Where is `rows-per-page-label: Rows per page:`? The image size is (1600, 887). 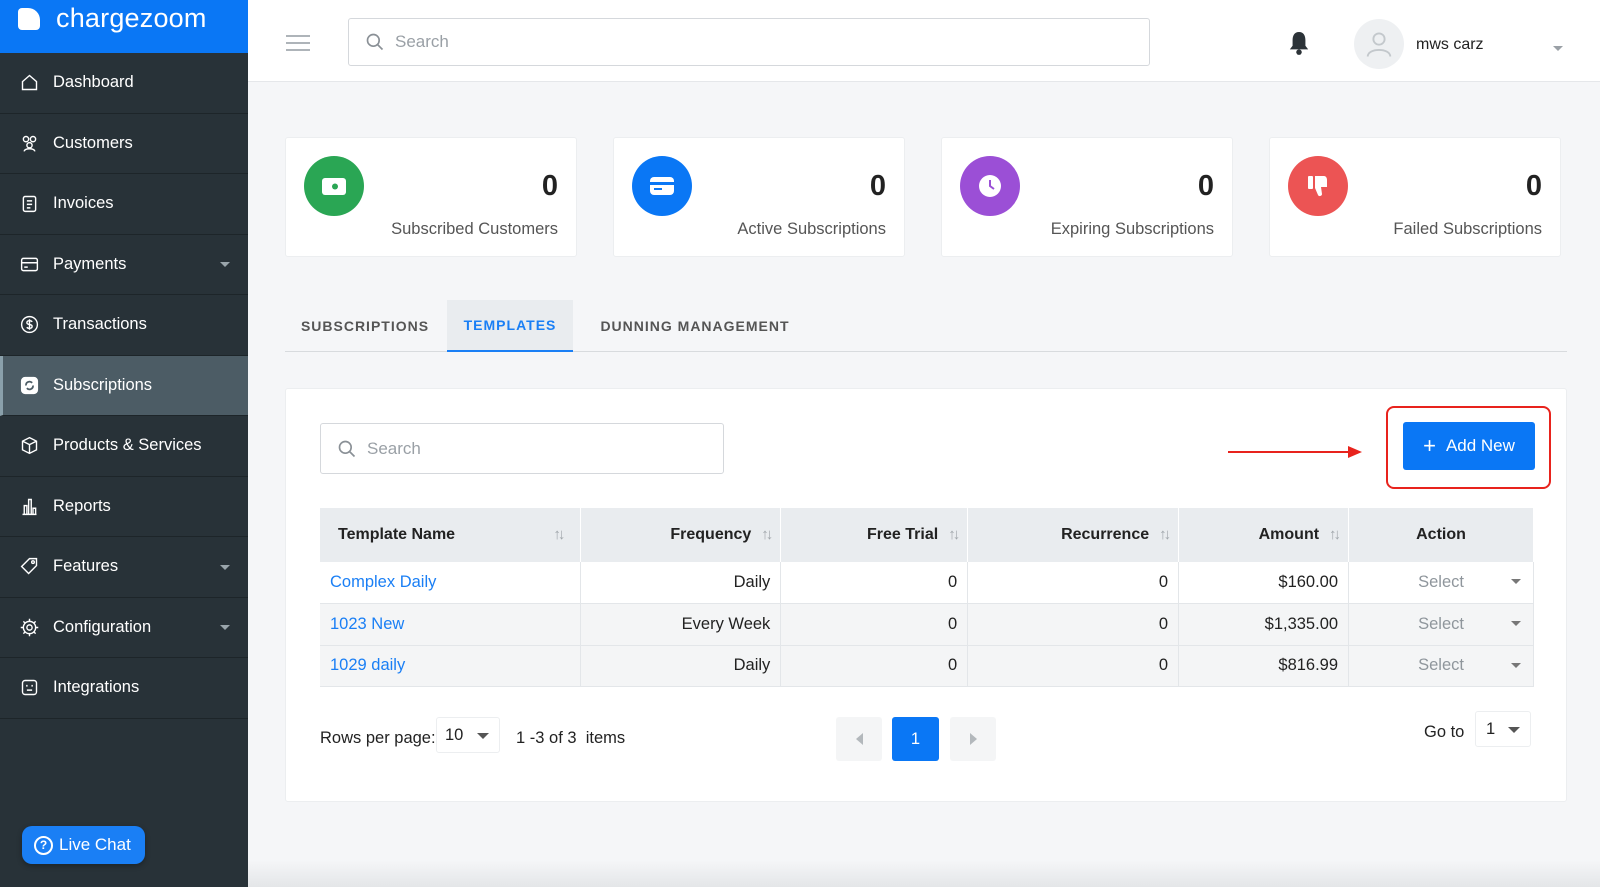
rows-per-page-label: Rows per page: is located at coordinates (378, 738).